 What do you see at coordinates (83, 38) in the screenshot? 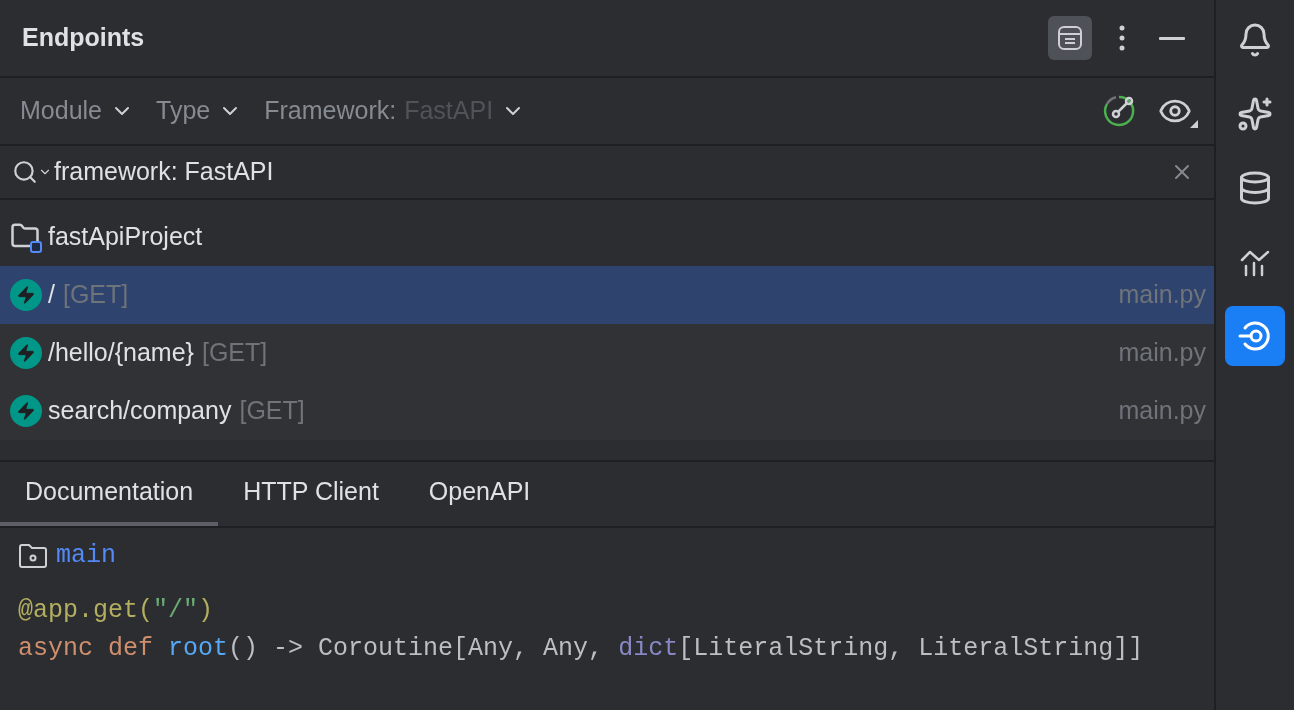
I see `panel-title: Endpoints` at bounding box center [83, 38].